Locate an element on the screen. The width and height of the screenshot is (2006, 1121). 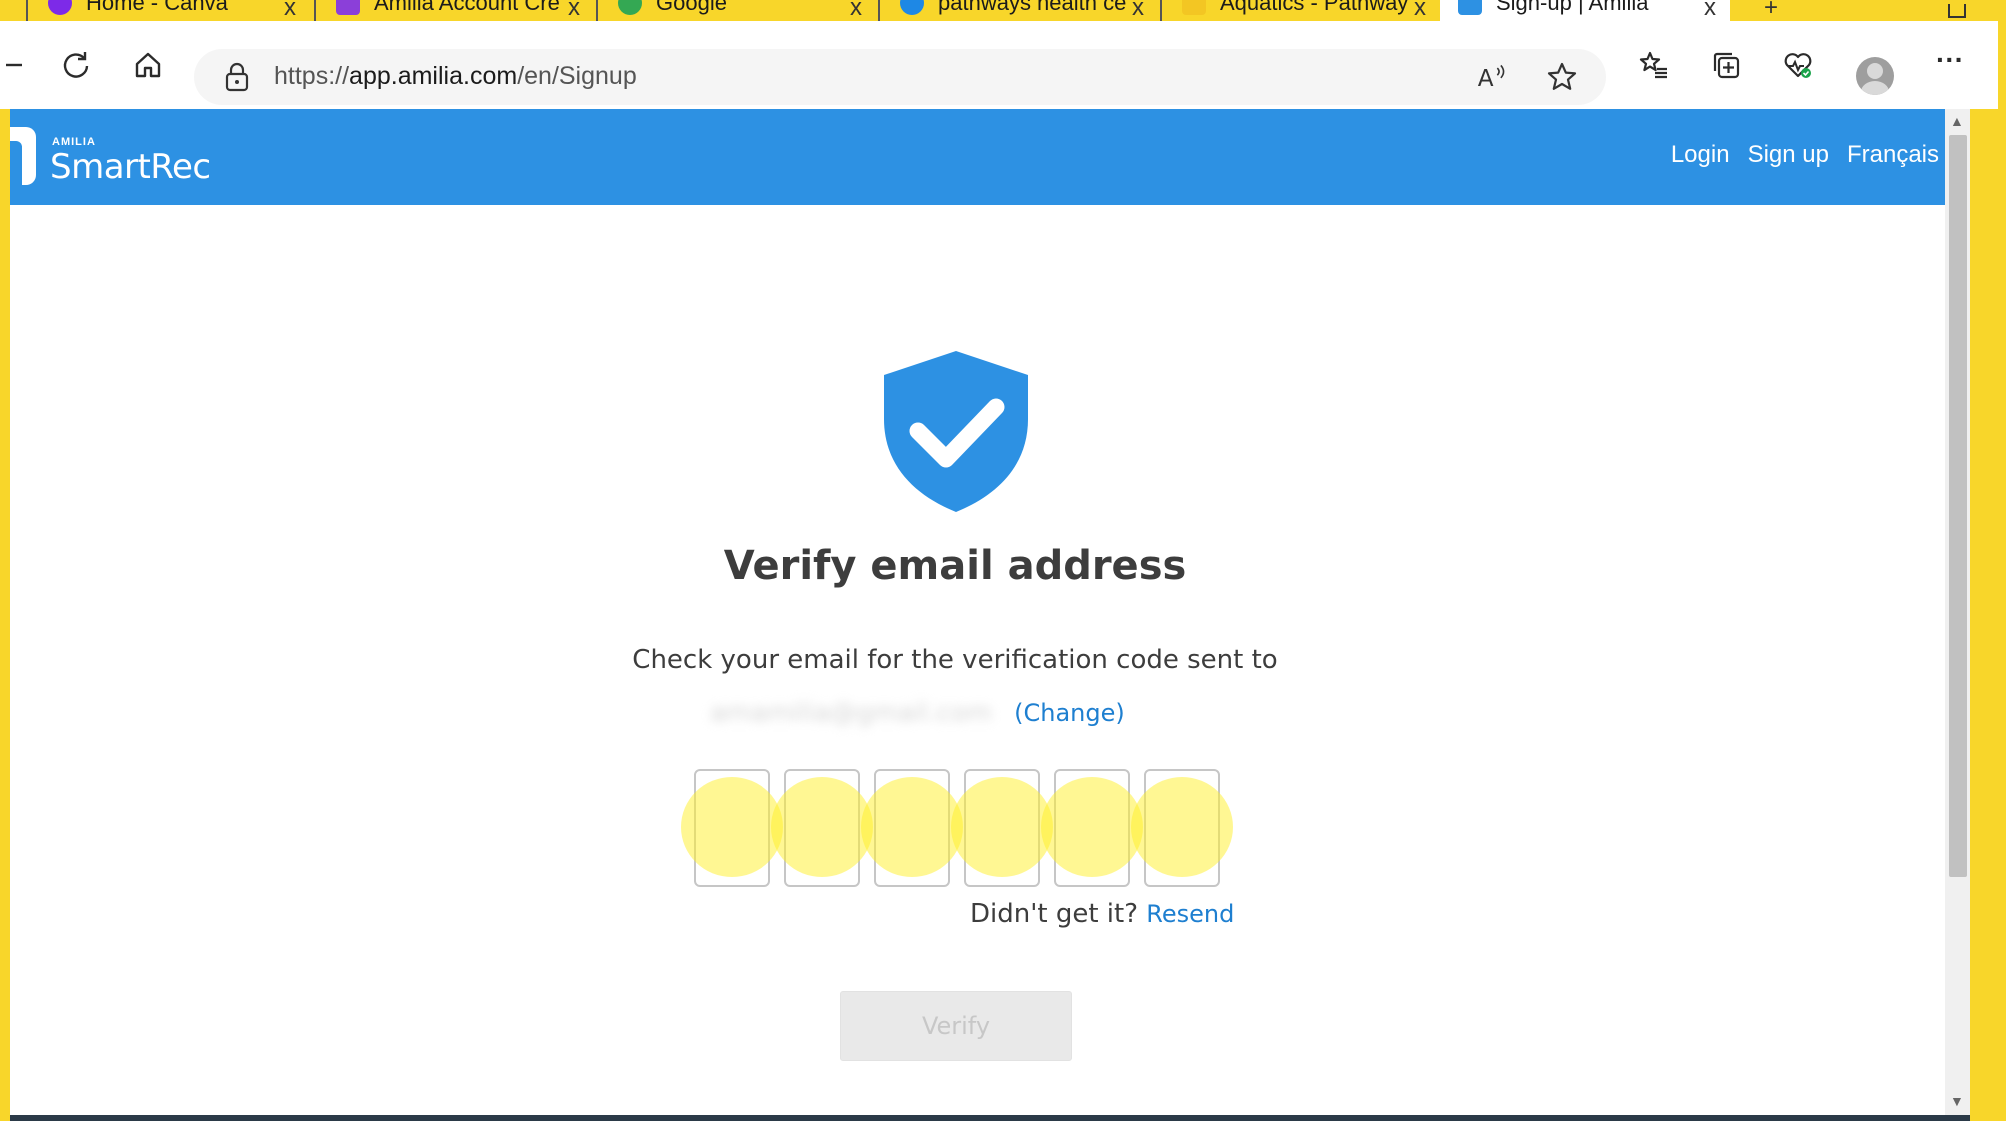
back-arrow-icon is located at coordinates (19, 65).